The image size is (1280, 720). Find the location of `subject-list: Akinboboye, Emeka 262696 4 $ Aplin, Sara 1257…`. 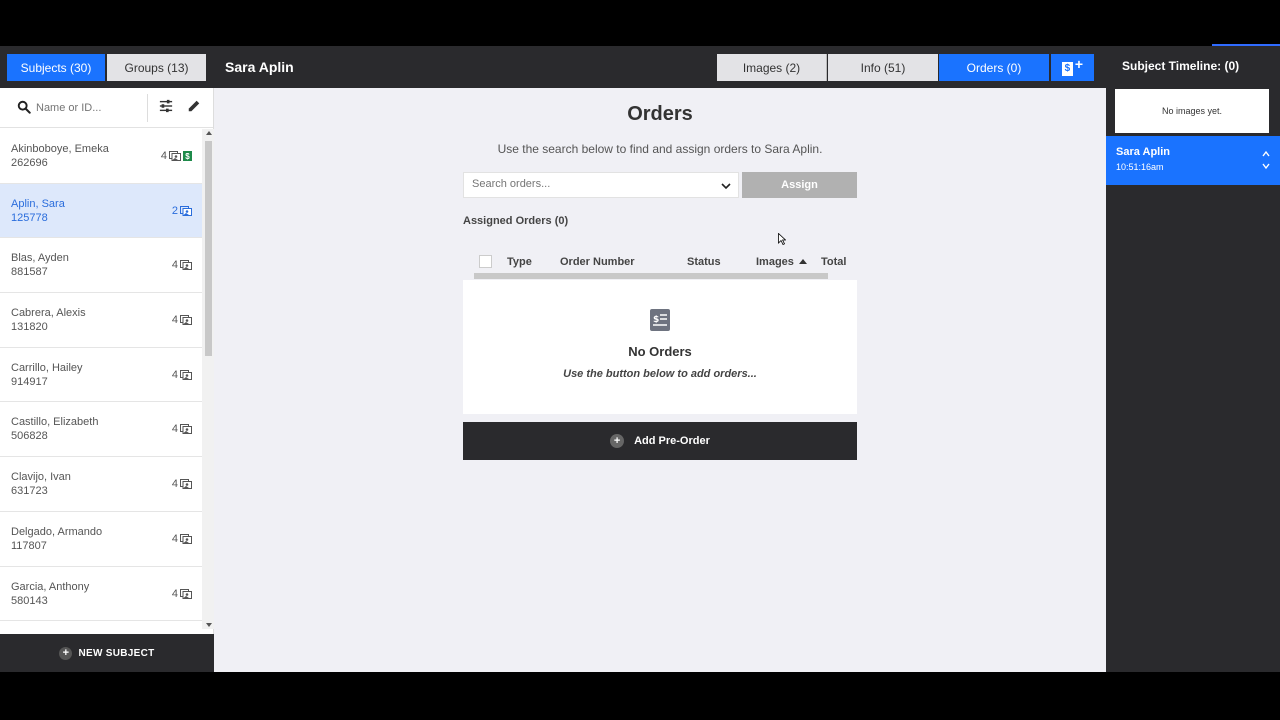

subject-list: Akinboboye, Emeka 262696 4 $ Aplin, Sara 1257… is located at coordinates (101, 379).